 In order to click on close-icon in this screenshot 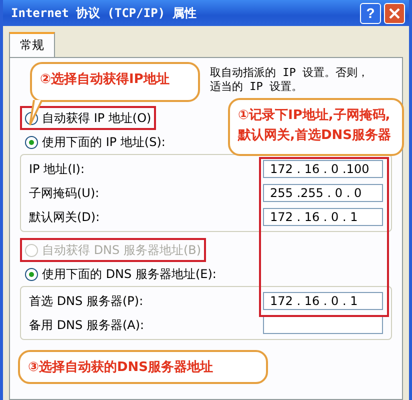, I will do `click(394, 13)`.